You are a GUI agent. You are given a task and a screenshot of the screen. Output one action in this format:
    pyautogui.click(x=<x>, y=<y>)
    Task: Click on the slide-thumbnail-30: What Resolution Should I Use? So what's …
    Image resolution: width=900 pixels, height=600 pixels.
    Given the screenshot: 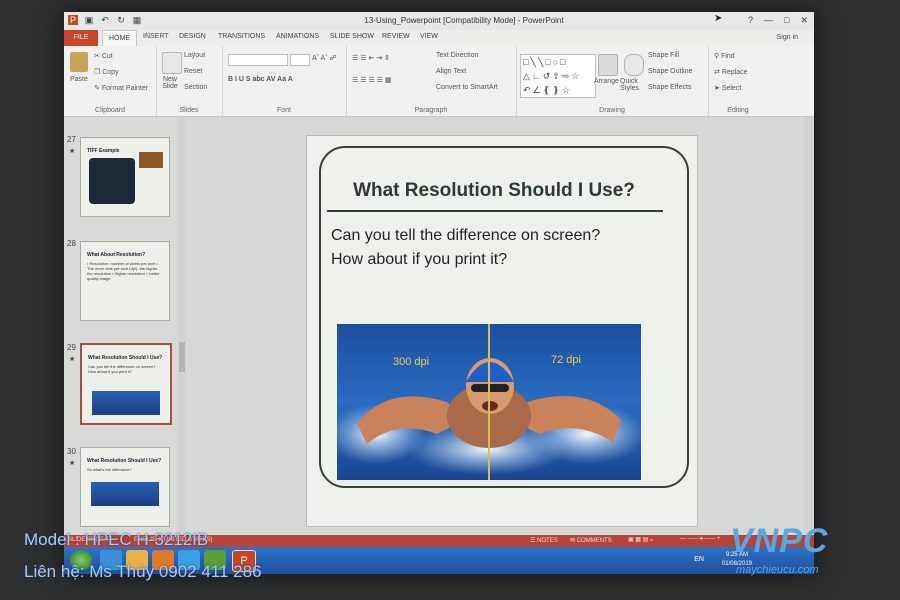 What is the action you would take?
    pyautogui.click(x=125, y=487)
    